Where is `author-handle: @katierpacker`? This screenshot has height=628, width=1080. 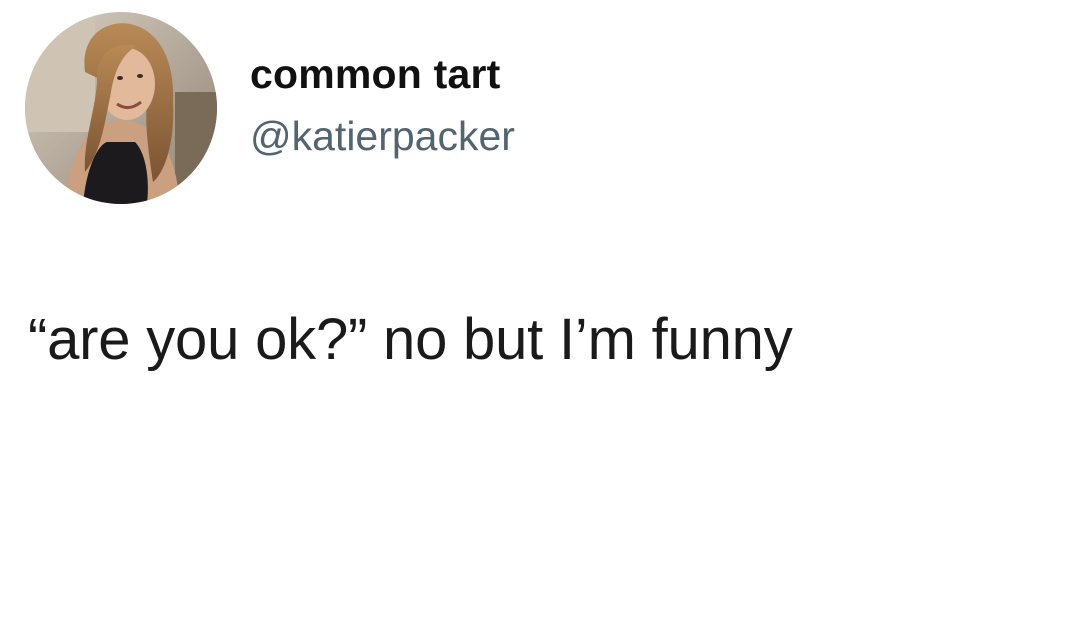
author-handle: @katierpacker is located at coordinates (382, 136).